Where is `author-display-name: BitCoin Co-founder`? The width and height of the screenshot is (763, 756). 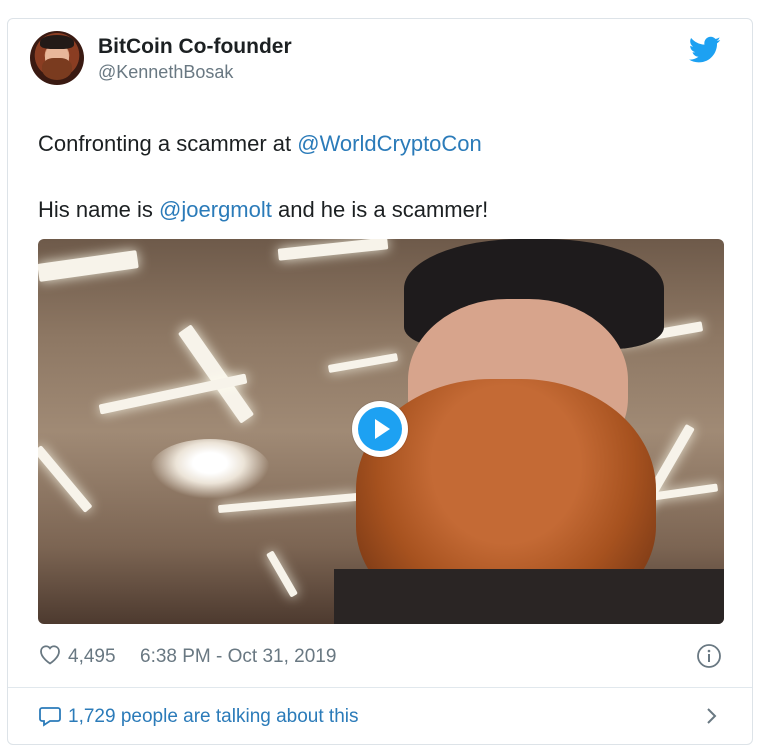 author-display-name: BitCoin Co-founder is located at coordinates (195, 47).